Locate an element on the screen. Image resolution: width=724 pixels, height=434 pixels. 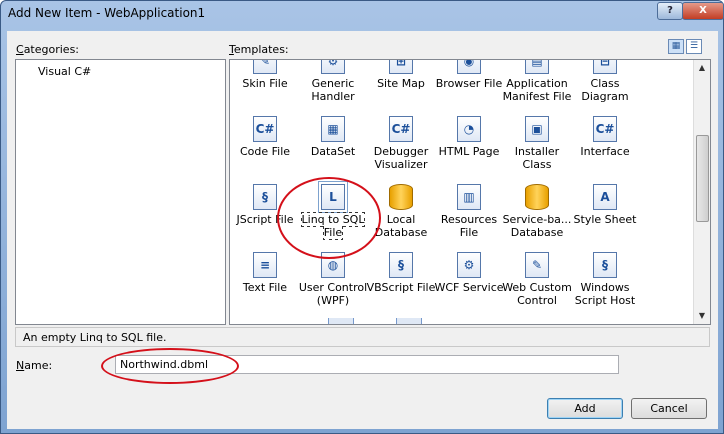
categories-label: Categories: is located at coordinates (48, 49).